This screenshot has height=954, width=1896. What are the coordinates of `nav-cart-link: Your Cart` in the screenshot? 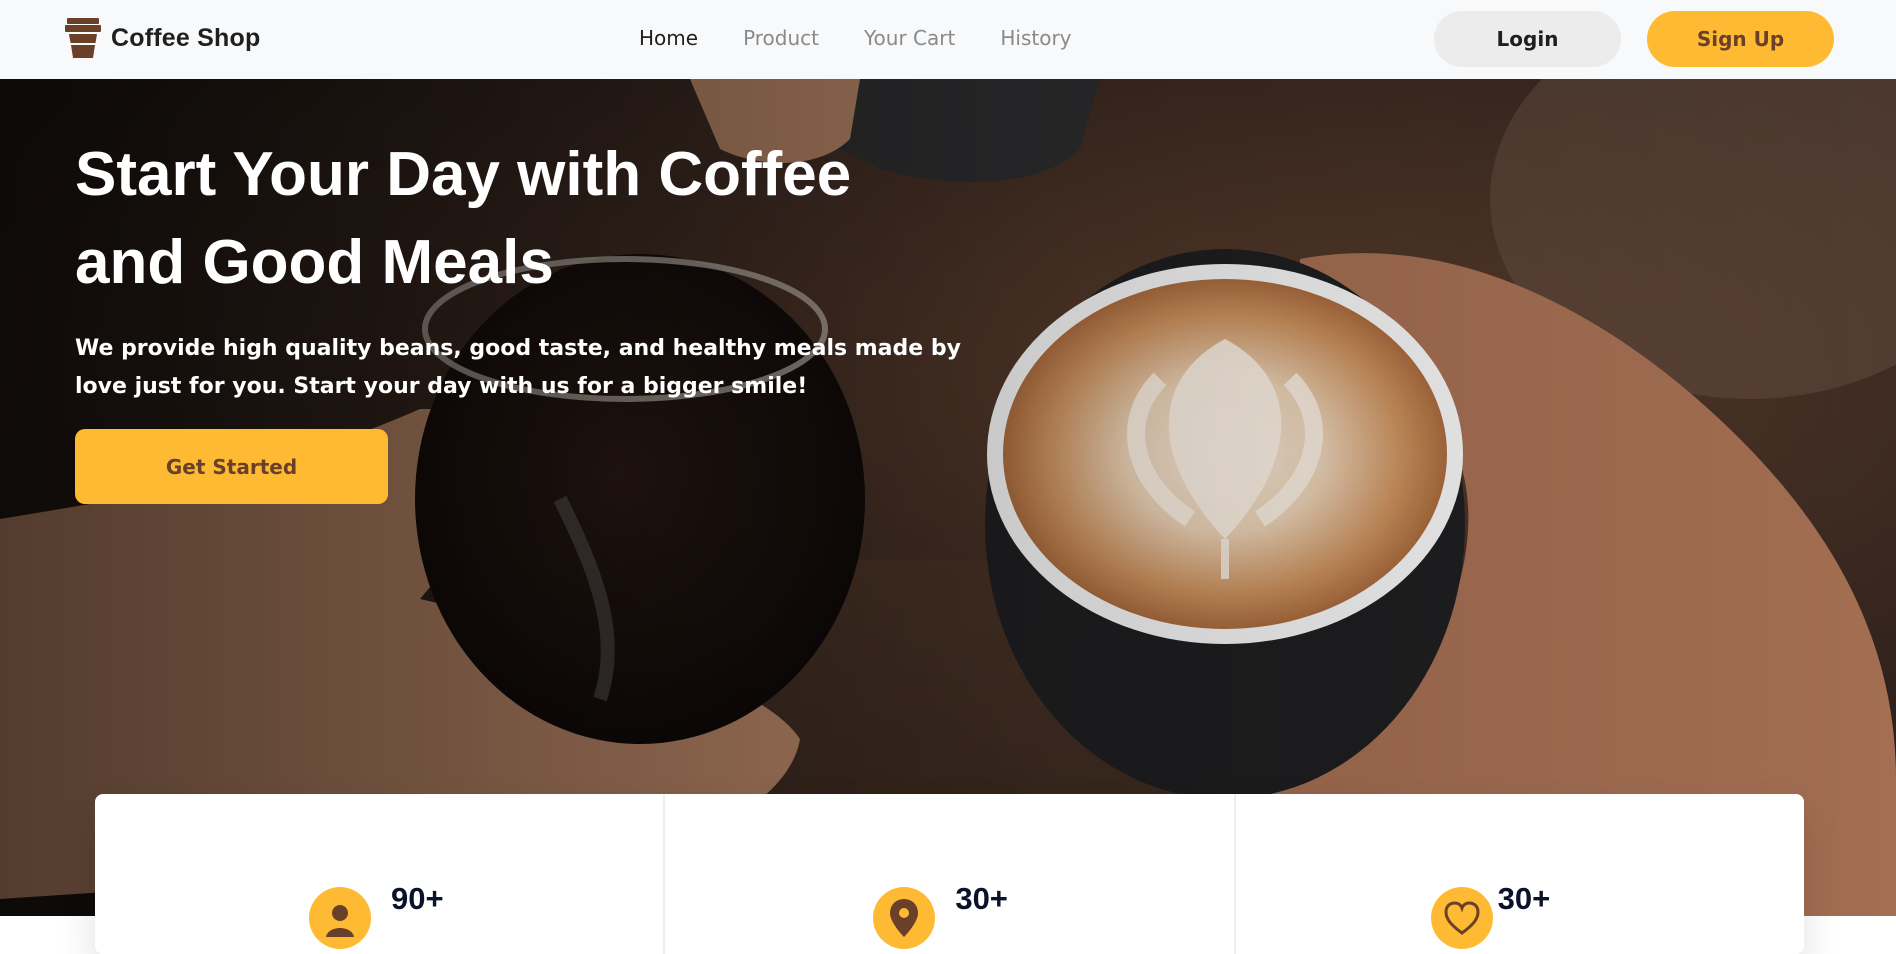 It's located at (909, 38).